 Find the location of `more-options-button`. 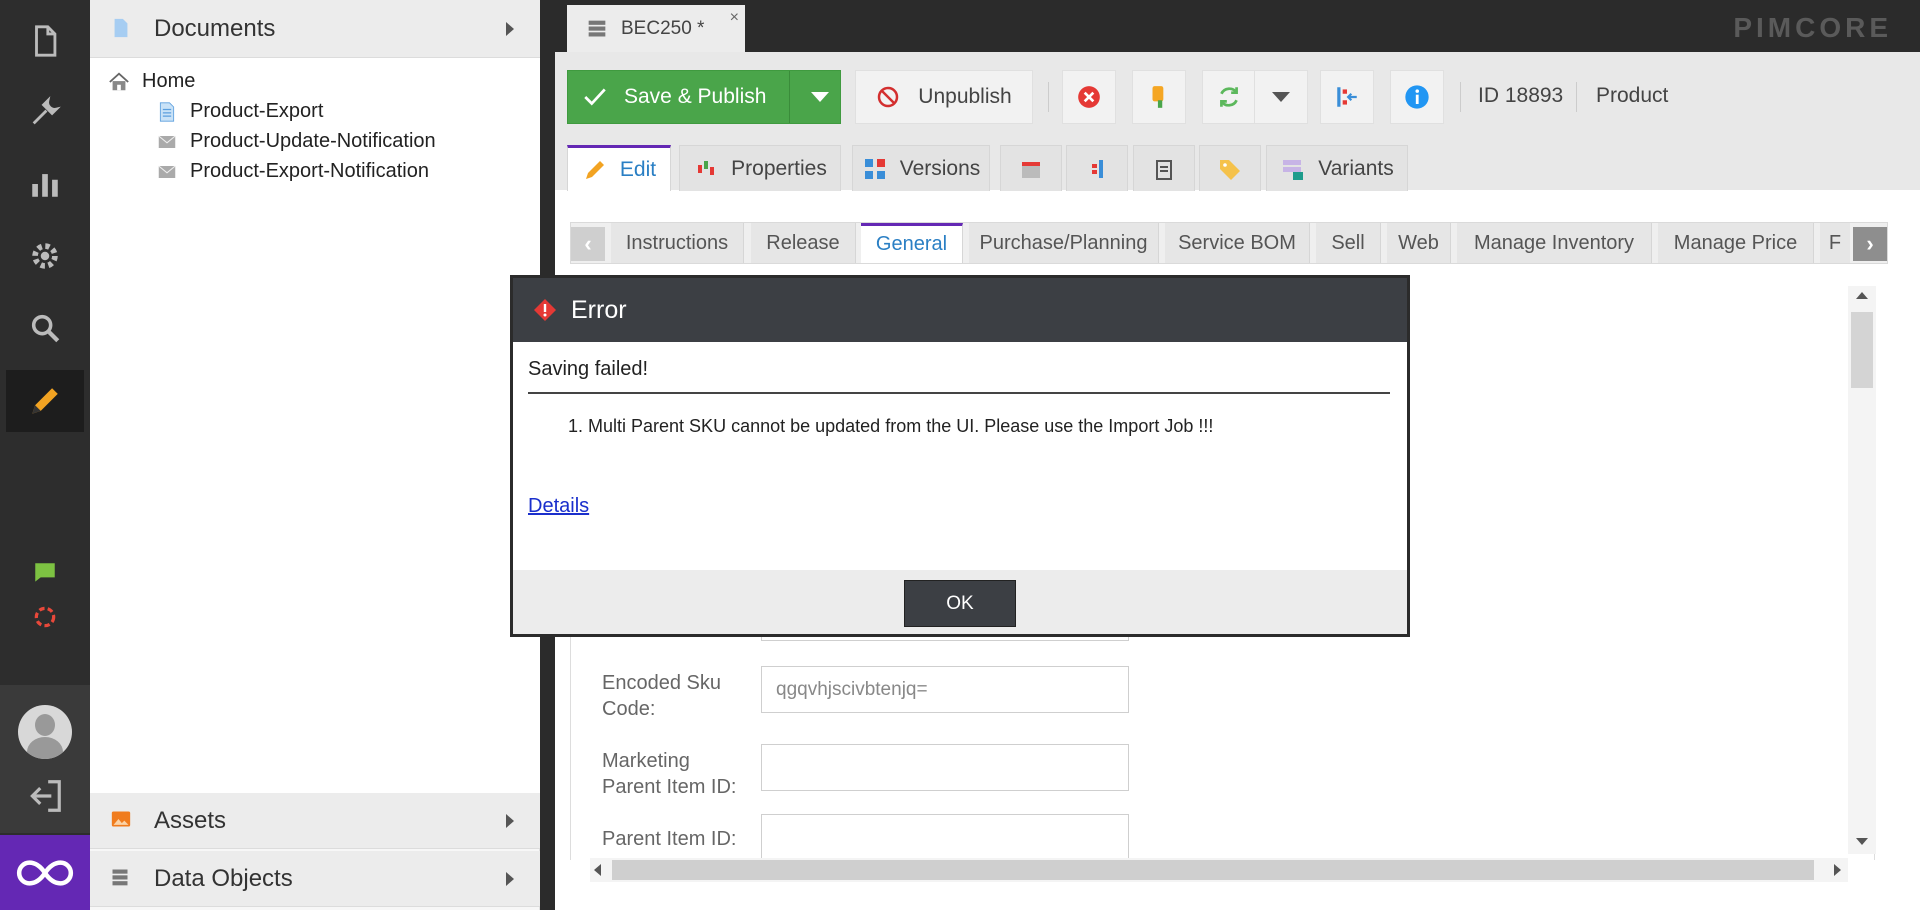

more-options-button is located at coordinates (1281, 97).